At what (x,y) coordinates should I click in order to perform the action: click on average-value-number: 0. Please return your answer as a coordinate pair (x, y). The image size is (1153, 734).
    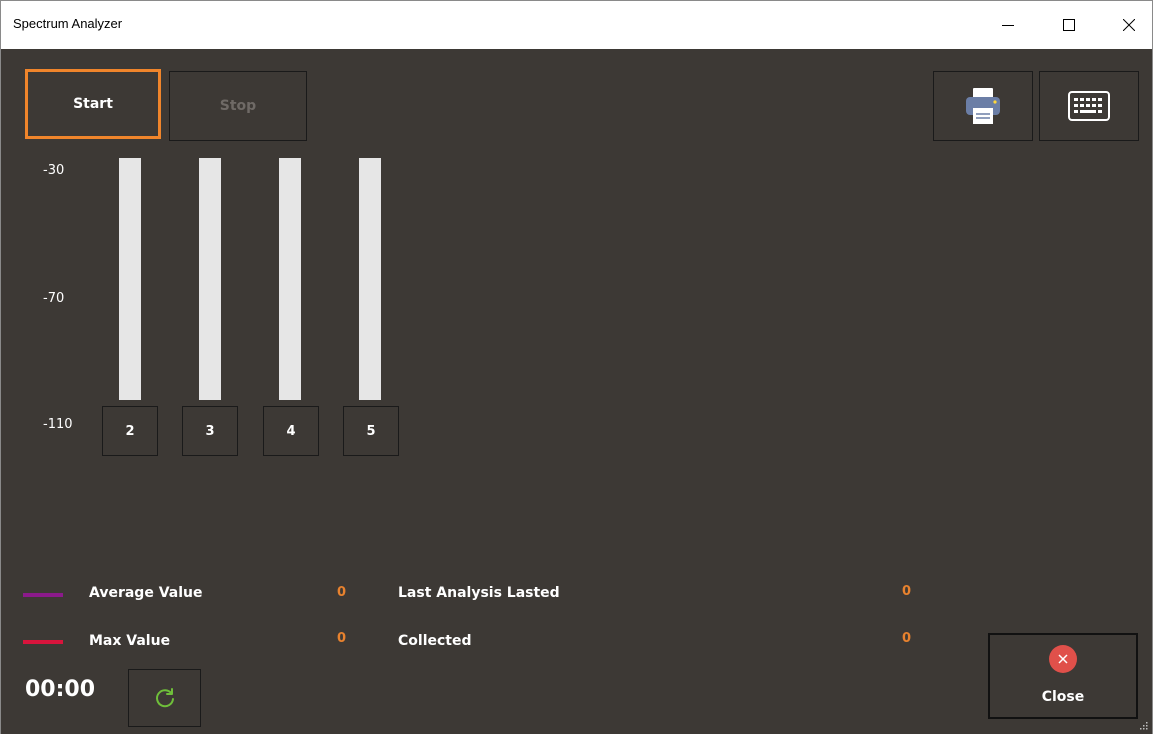
    Looking at the image, I should click on (342, 592).